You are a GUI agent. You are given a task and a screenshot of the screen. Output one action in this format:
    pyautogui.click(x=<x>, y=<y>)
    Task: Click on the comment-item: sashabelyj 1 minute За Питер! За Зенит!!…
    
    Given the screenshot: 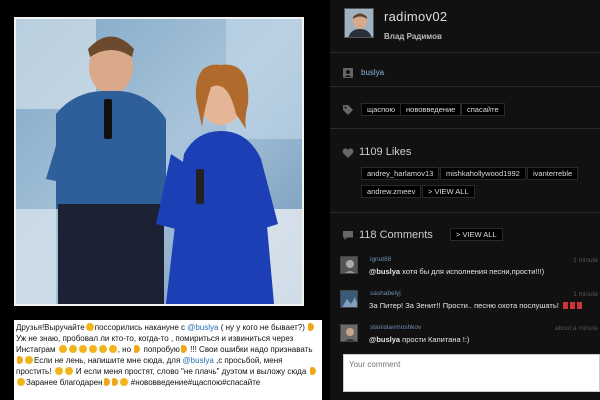 What is the action you would take?
    pyautogui.click(x=469, y=302)
    